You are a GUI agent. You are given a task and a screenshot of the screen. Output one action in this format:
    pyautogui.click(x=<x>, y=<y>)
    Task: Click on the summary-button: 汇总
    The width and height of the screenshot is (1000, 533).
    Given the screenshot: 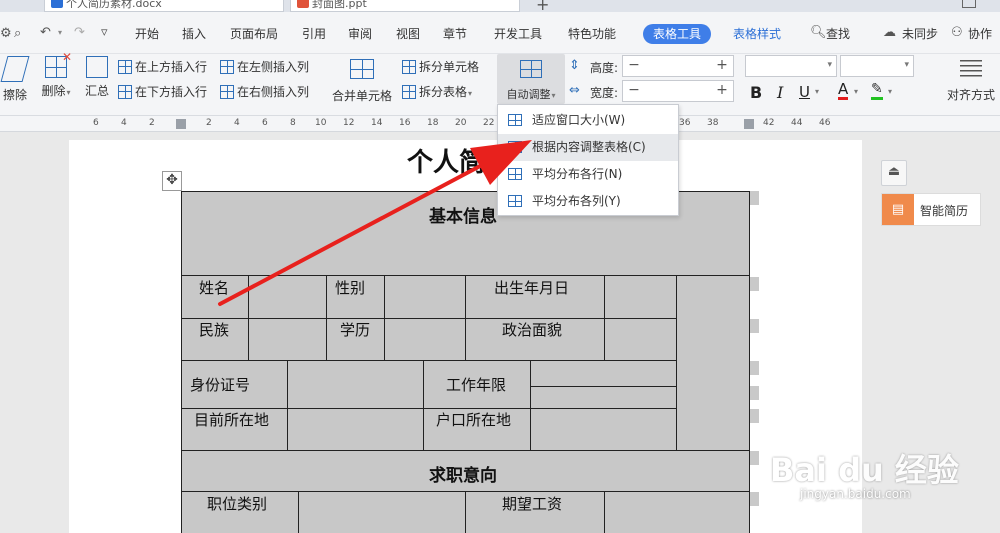 What is the action you would take?
    pyautogui.click(x=97, y=76)
    